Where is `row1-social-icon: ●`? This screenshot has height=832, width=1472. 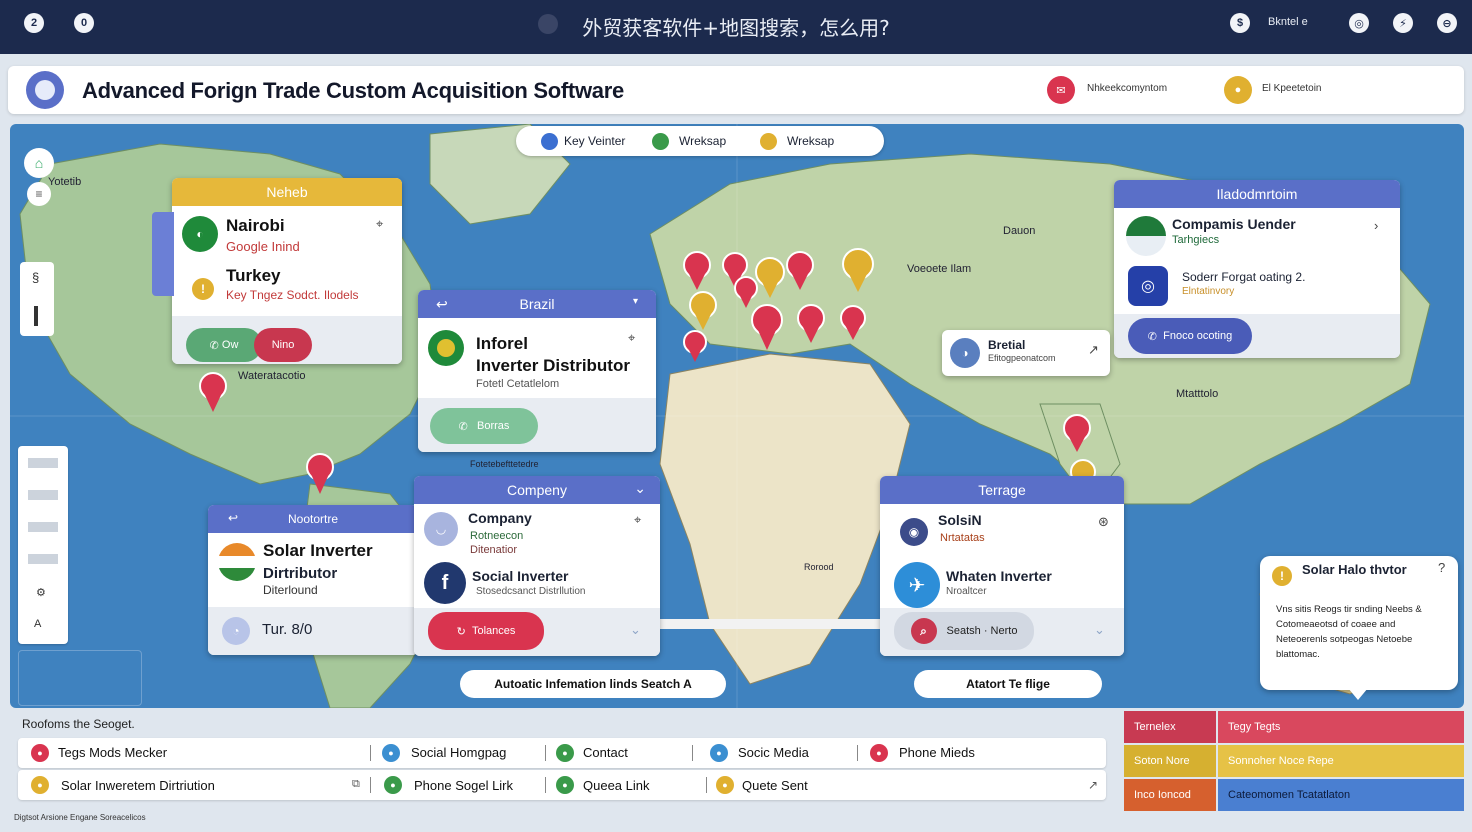 row1-social-icon: ● is located at coordinates (719, 753).